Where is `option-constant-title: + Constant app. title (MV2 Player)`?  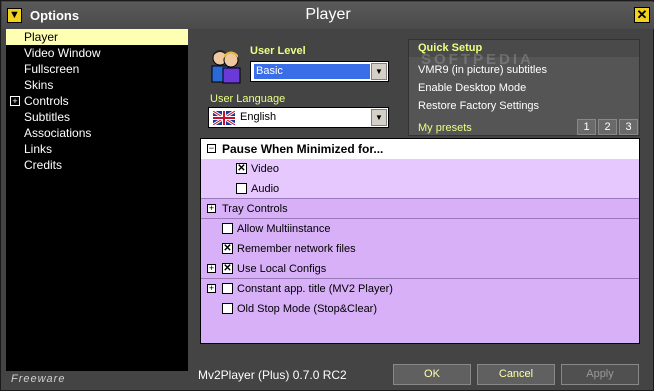
option-constant-title: + Constant app. title (MV2 Player) is located at coordinates (420, 289).